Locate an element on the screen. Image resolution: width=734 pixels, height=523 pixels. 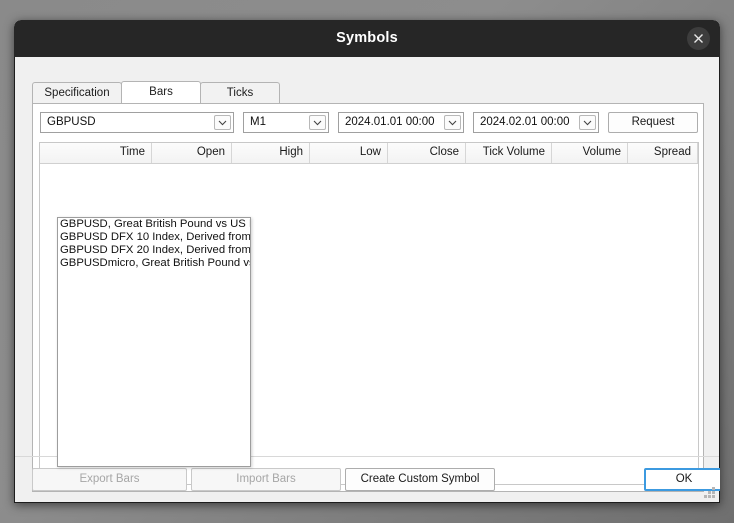
column-header-close: Close is located at coordinates (427, 153).